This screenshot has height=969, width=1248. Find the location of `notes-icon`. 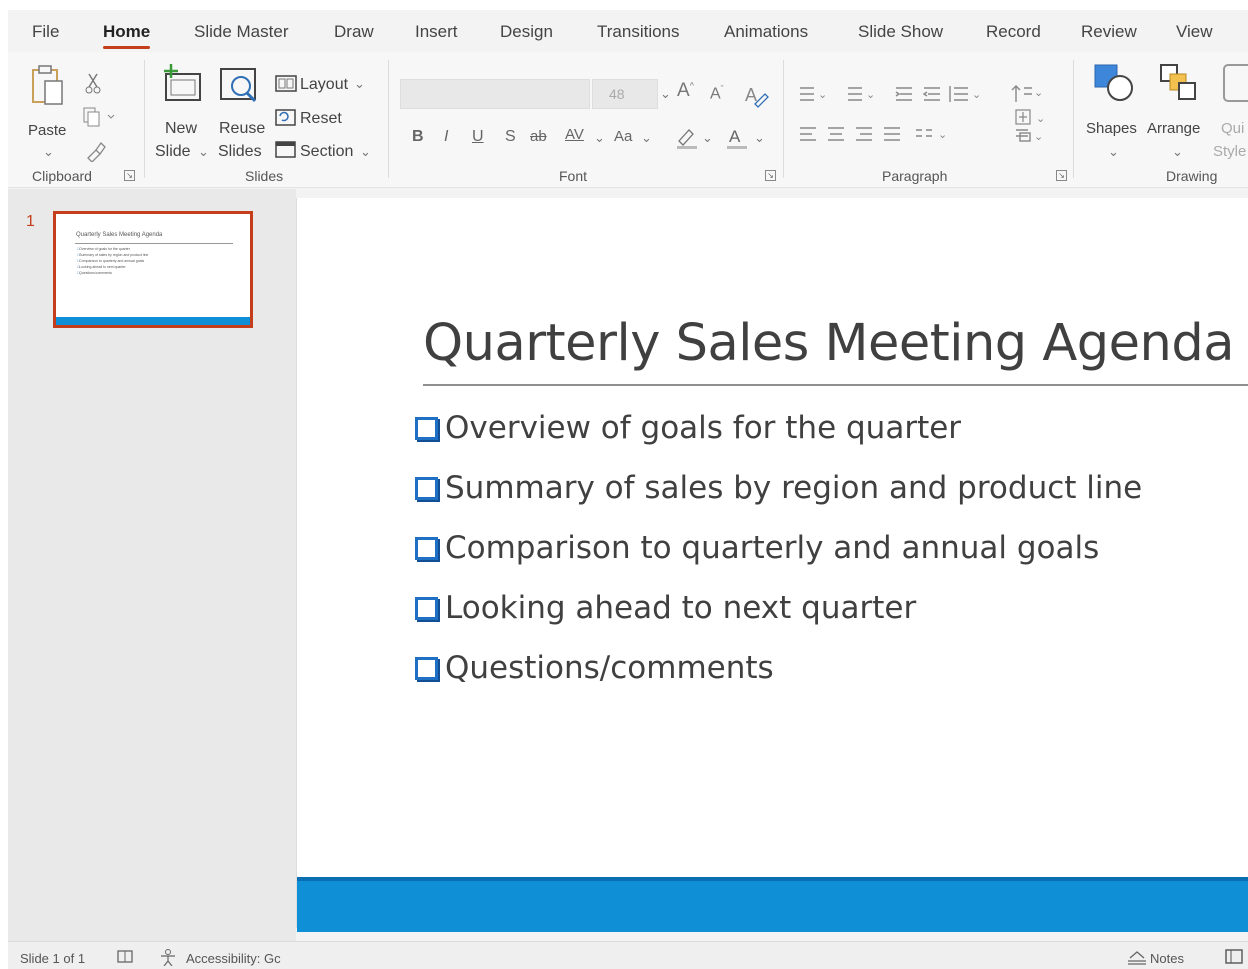

notes-icon is located at coordinates (1137, 957).